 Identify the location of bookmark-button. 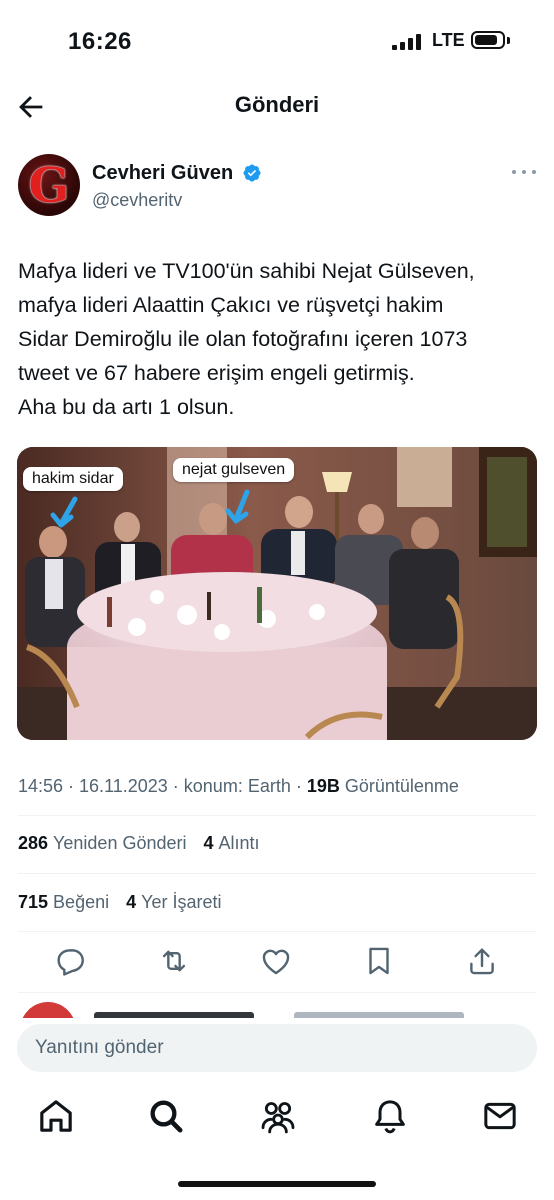
(379, 961).